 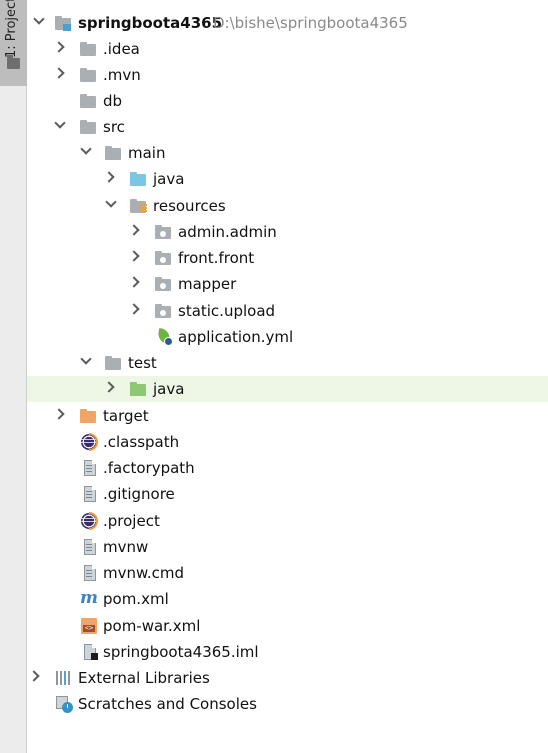 I want to click on tree-row-db: db, so click(x=287, y=101).